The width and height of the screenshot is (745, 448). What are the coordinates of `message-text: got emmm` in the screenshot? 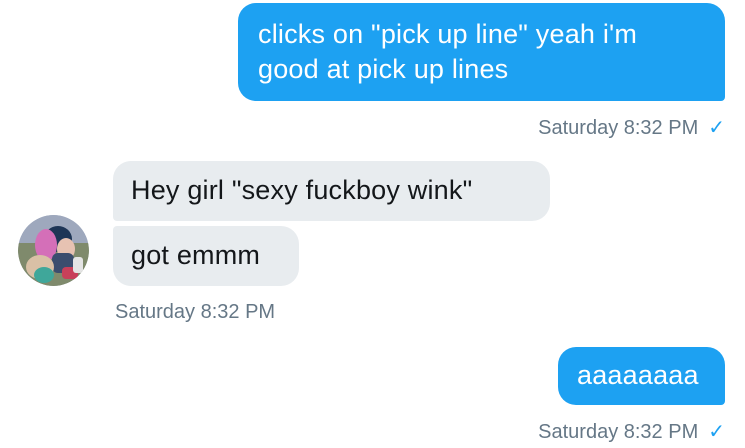 It's located at (196, 255).